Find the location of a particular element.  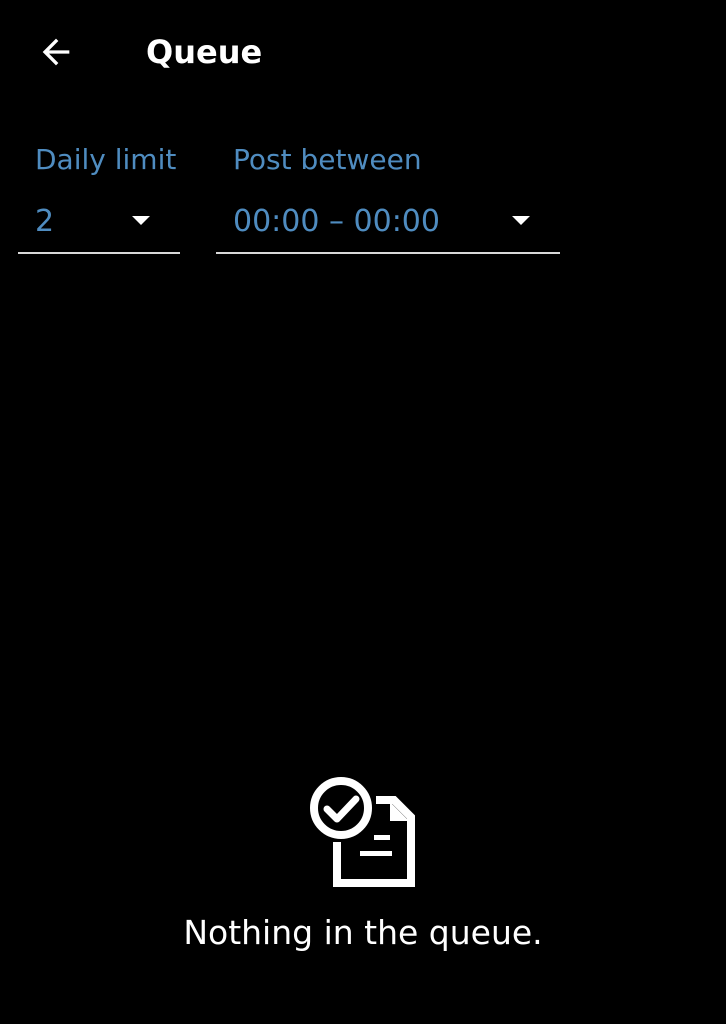

daily-limit-dropdown: 2 is located at coordinates (99, 226).